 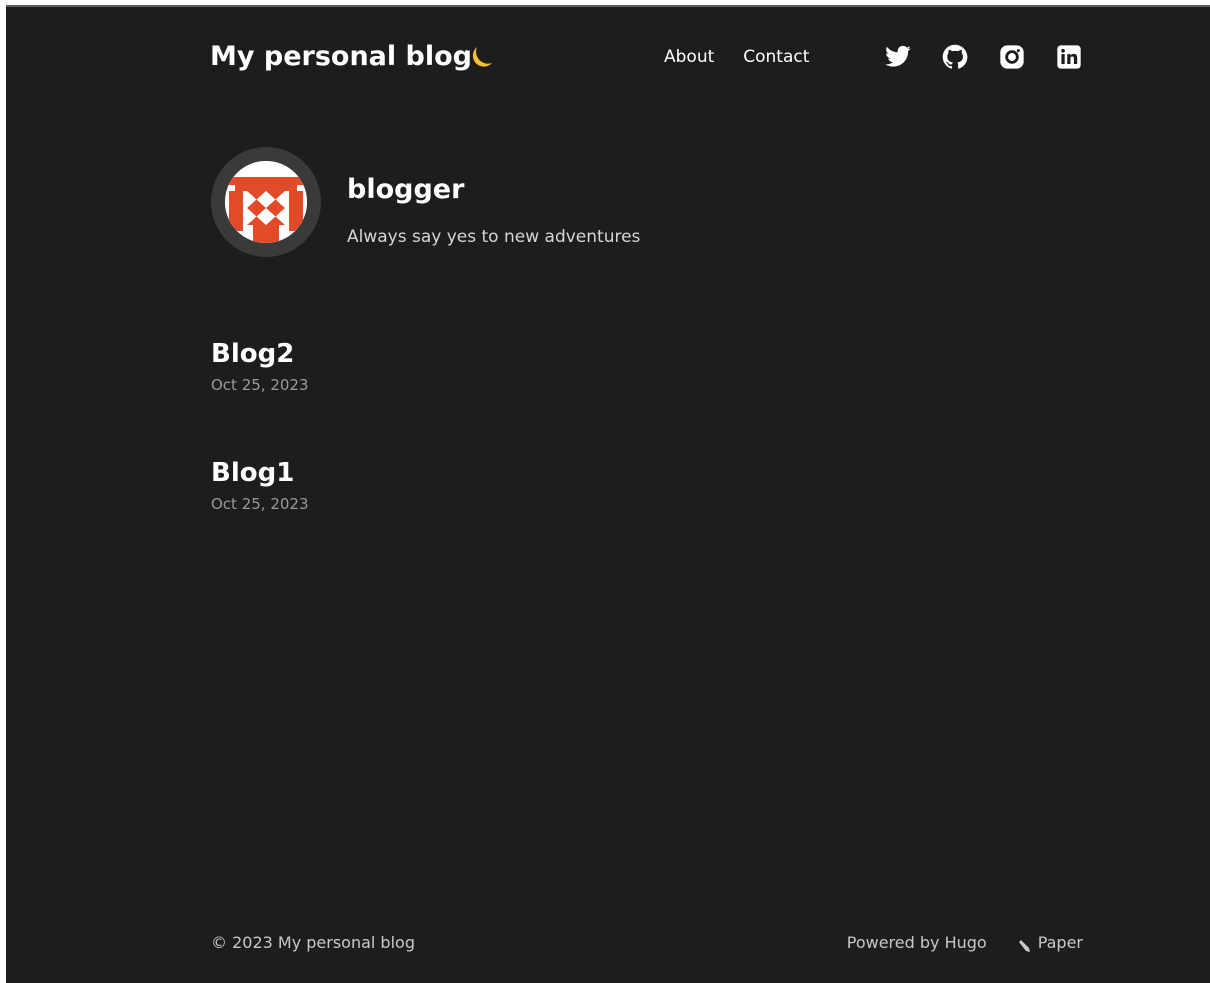 I want to click on footer-credits: Powered by Hugo Paper, so click(x=965, y=943).